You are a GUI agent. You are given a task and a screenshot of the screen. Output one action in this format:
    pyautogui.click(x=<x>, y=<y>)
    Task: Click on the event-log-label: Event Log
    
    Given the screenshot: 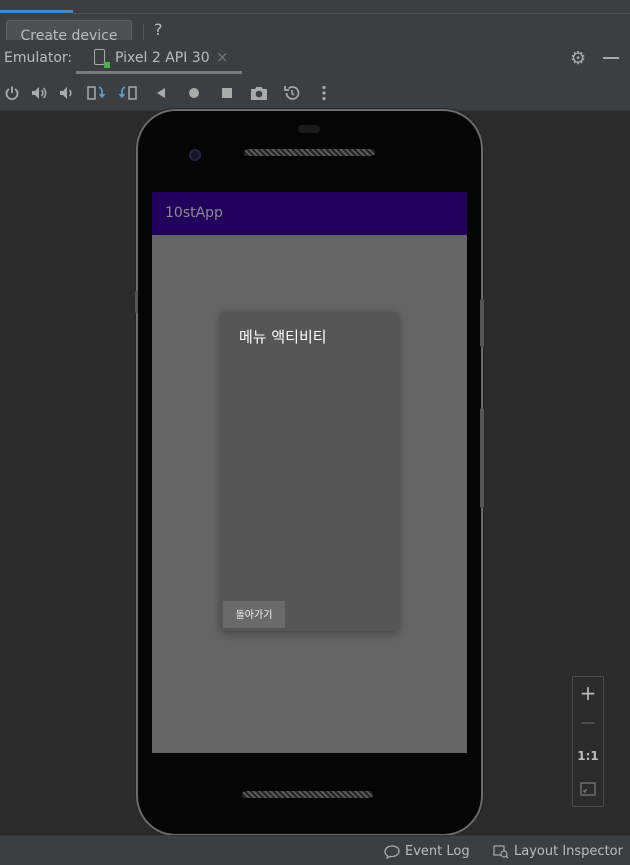 What is the action you would take?
    pyautogui.click(x=437, y=851)
    